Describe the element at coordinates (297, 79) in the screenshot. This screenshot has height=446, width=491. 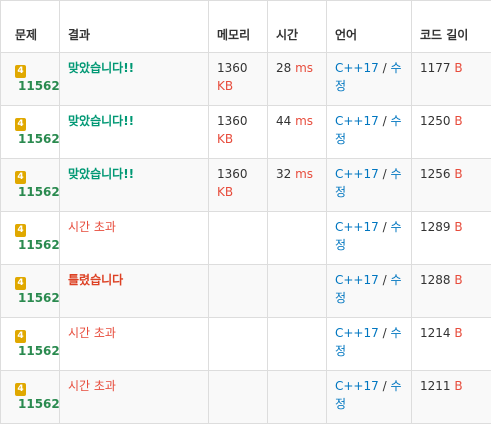
I see `time-cell: 28 ms` at that location.